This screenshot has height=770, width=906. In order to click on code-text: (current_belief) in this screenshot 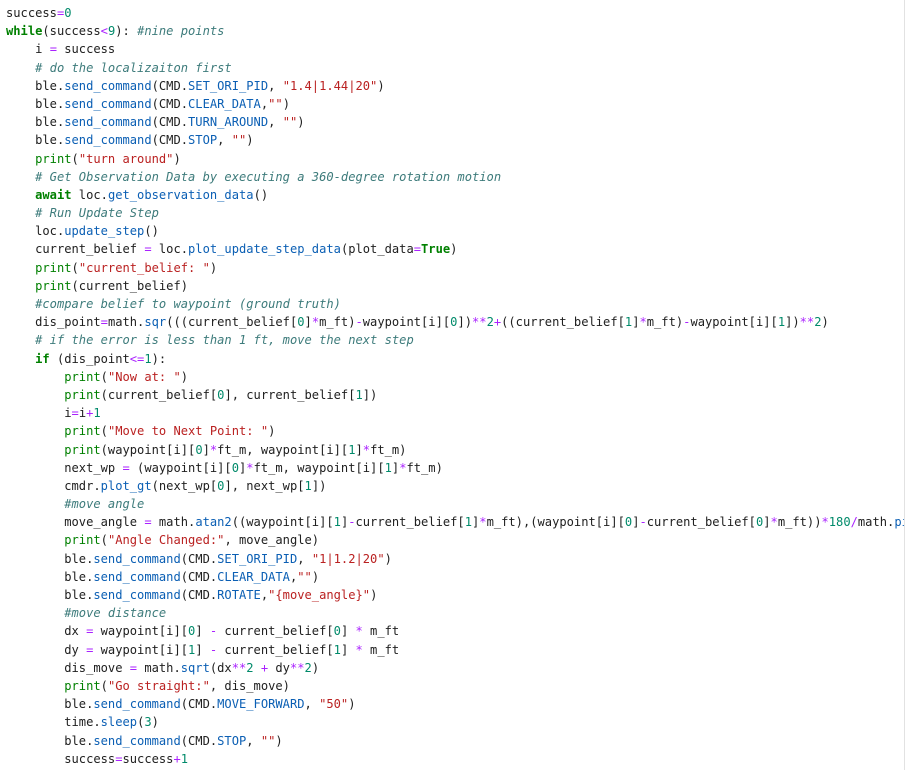, I will do `click(130, 285)`.